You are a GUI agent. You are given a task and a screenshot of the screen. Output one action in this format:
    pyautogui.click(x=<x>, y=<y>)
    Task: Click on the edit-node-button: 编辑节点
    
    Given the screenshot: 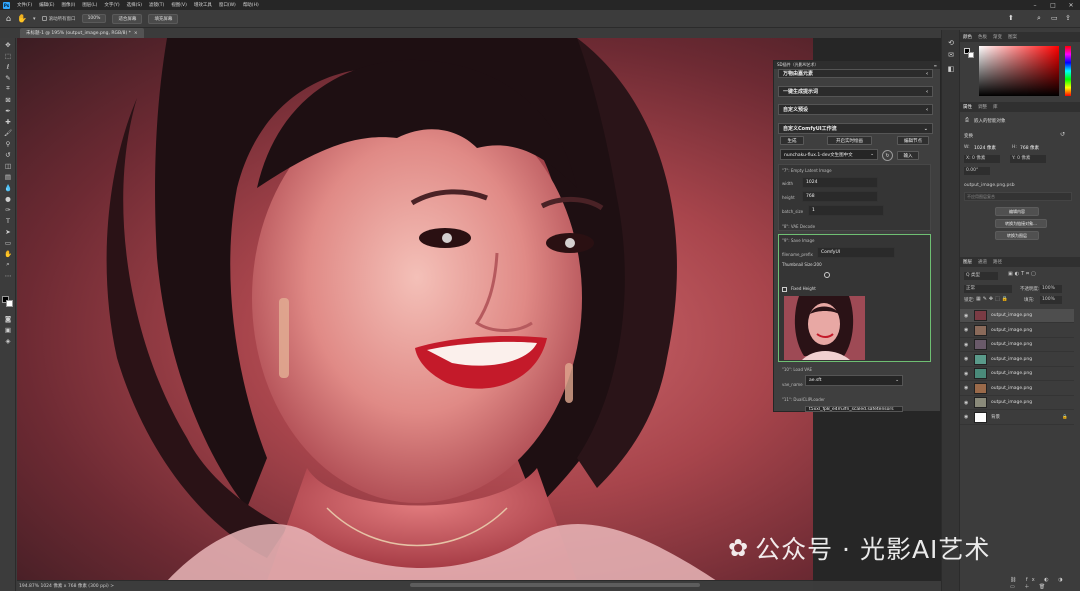 What is the action you would take?
    pyautogui.click(x=913, y=140)
    